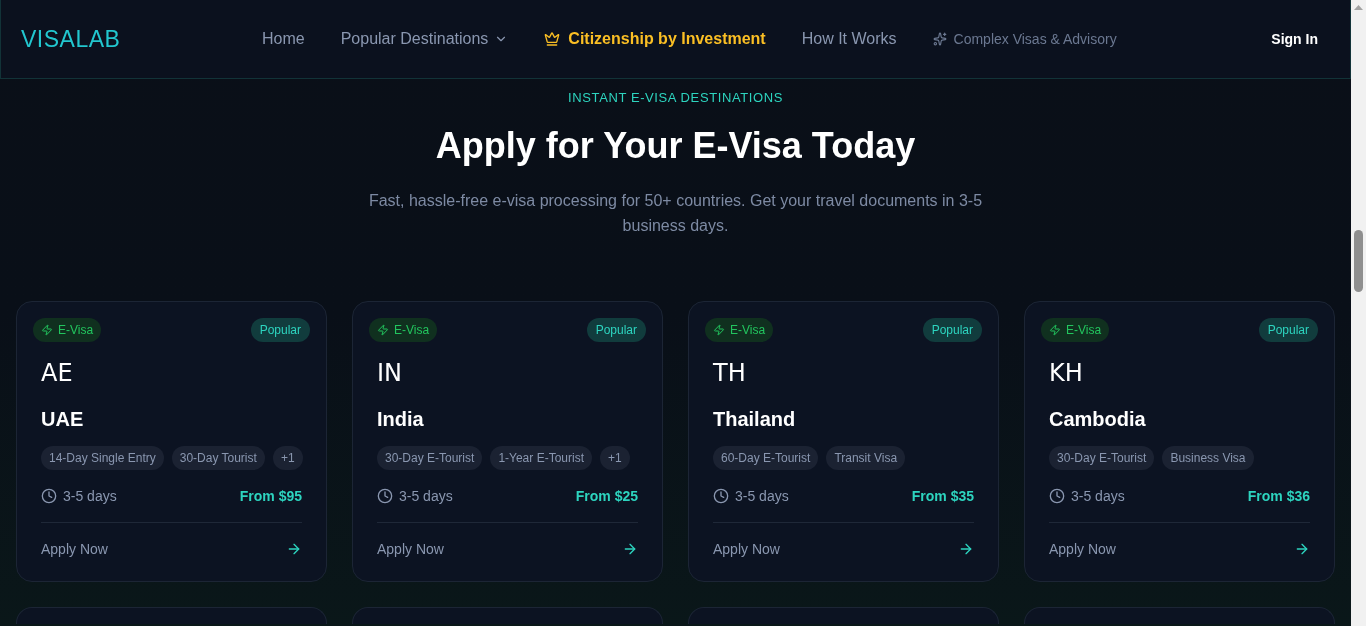 Image resolution: width=1366 pixels, height=626 pixels. What do you see at coordinates (102, 458) in the screenshot?
I see `visa-type-tag: 14-Day Single Entry` at bounding box center [102, 458].